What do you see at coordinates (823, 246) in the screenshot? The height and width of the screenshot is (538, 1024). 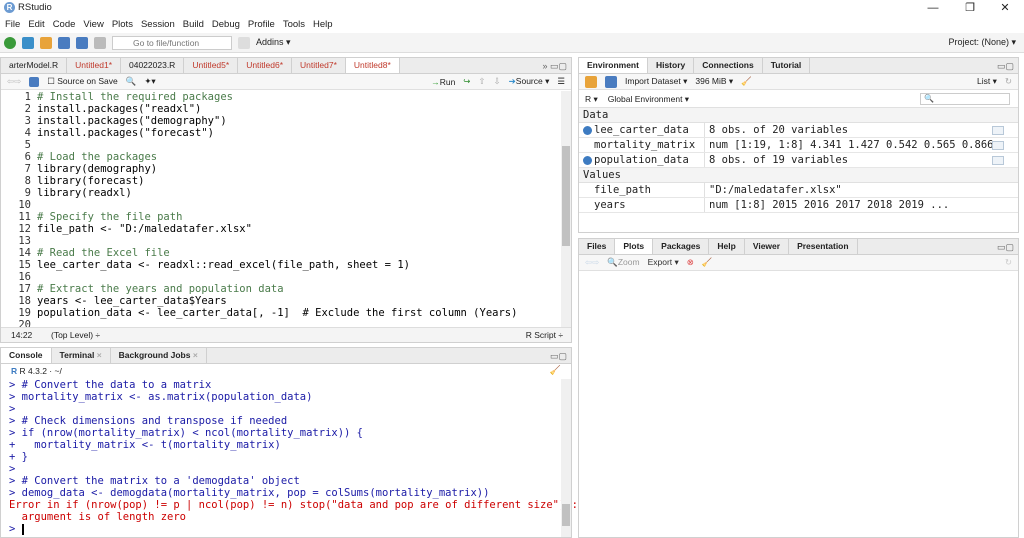 I see `tab-presentation: Presentation` at bounding box center [823, 246].